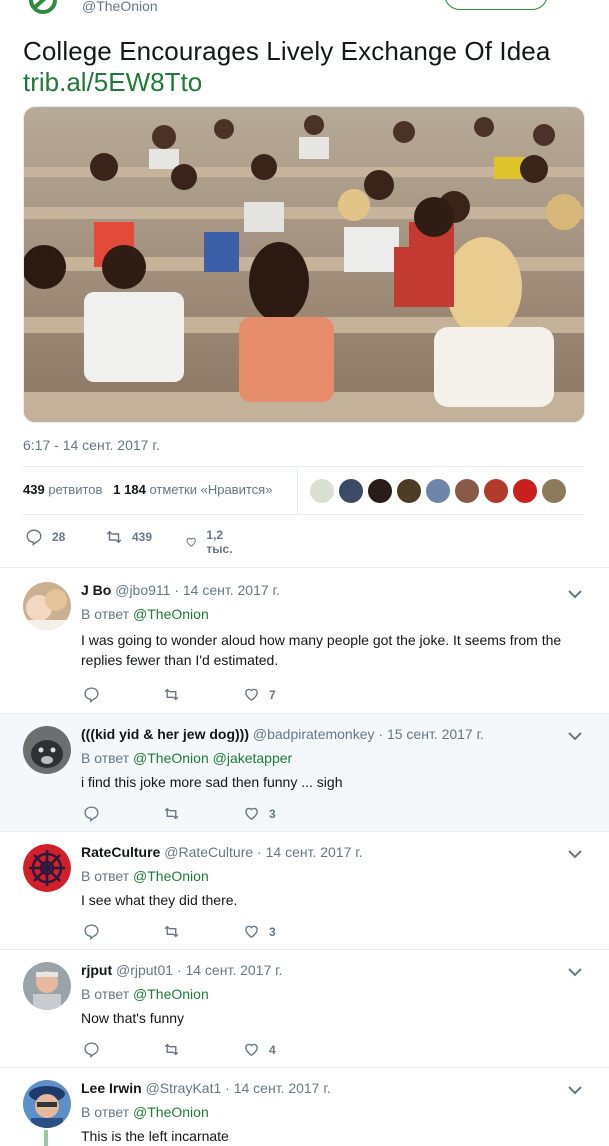 Image resolution: width=609 pixels, height=1146 pixels. Describe the element at coordinates (62, 489) in the screenshot. I see `retweets-stat: 439 ретвитов` at that location.